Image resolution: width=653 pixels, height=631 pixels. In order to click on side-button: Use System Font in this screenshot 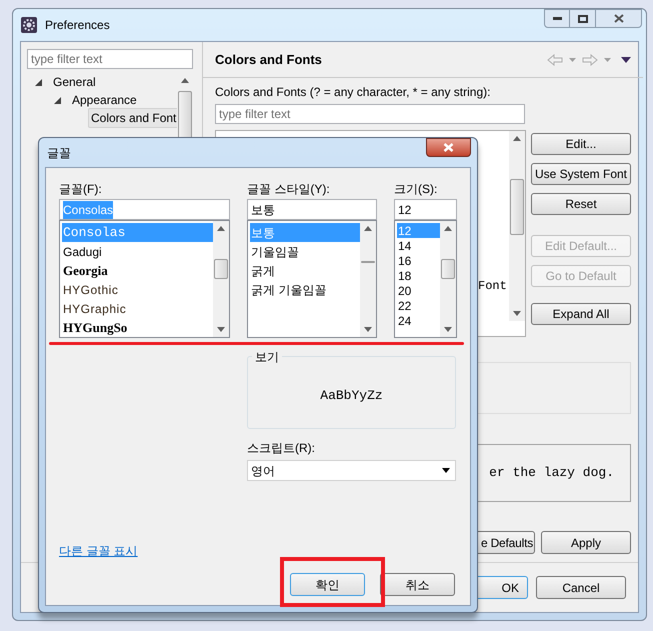, I will do `click(581, 174)`.